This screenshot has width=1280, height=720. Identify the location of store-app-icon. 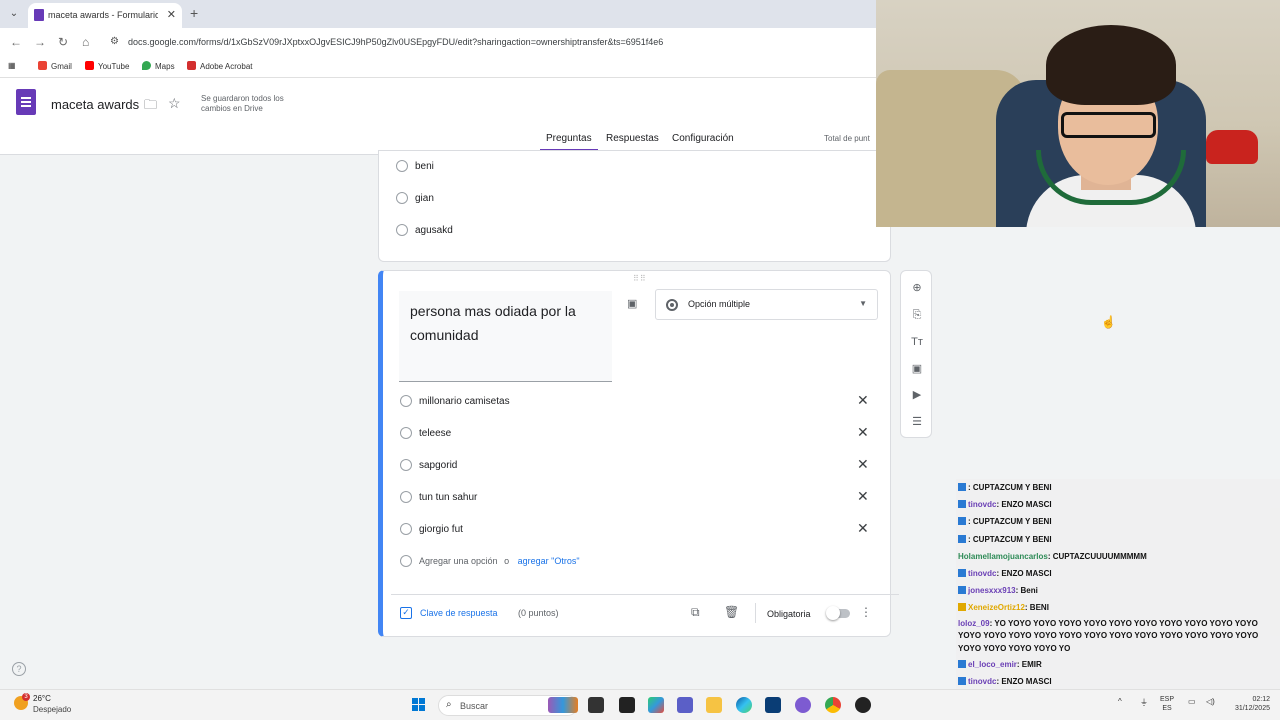
(773, 705).